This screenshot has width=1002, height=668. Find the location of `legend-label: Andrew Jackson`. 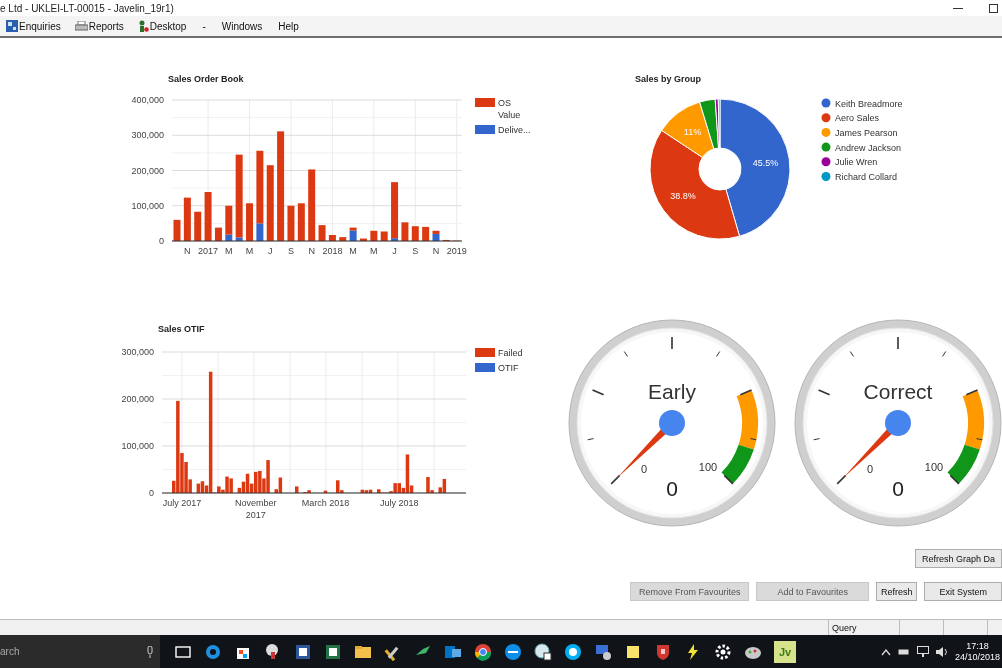

legend-label: Andrew Jackson is located at coordinates (868, 147).